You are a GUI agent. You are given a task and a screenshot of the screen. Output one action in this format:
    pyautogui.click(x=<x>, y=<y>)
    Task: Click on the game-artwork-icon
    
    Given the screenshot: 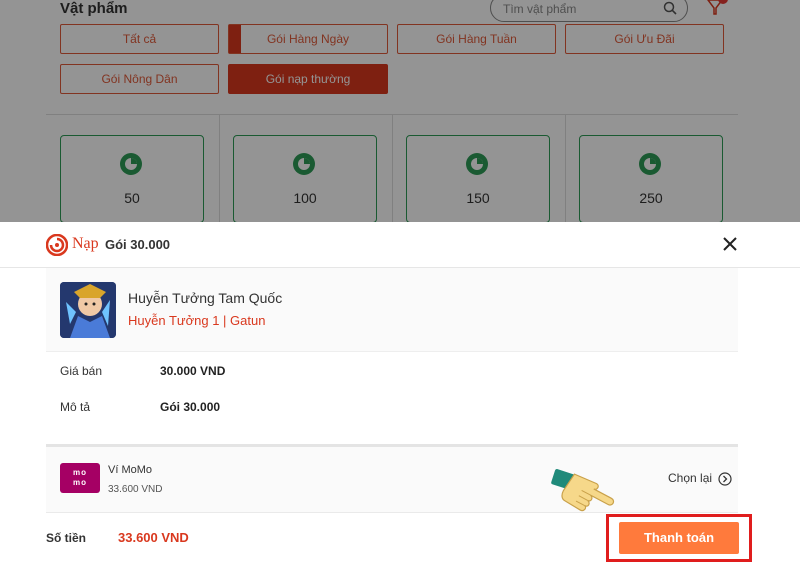 What is the action you would take?
    pyautogui.click(x=88, y=310)
    